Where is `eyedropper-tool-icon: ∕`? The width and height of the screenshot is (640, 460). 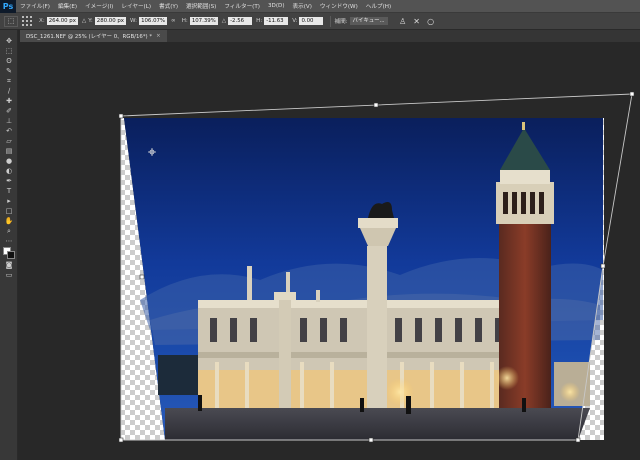 eyedropper-tool-icon: ∕ is located at coordinates (9, 91).